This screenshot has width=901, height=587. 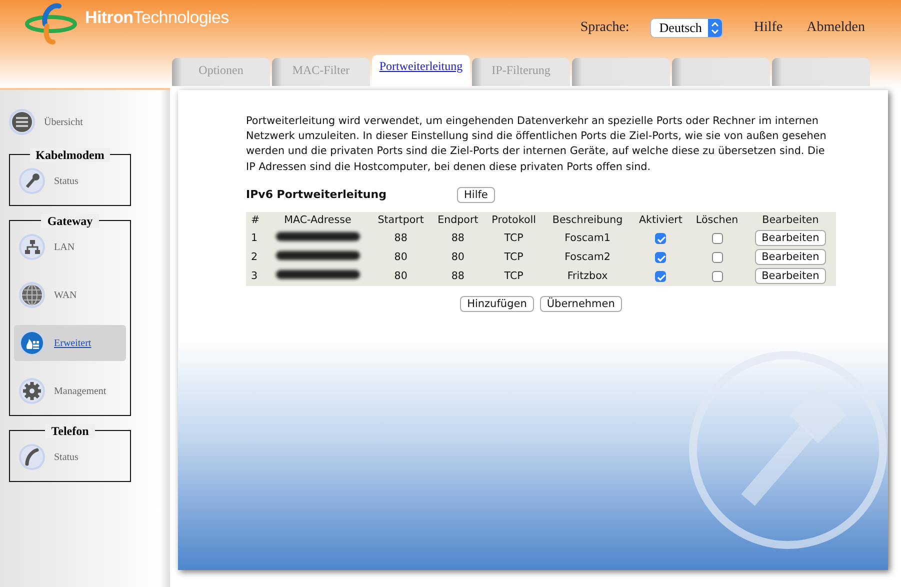 What do you see at coordinates (513, 220) in the screenshot?
I see `column-header: Protokoll` at bounding box center [513, 220].